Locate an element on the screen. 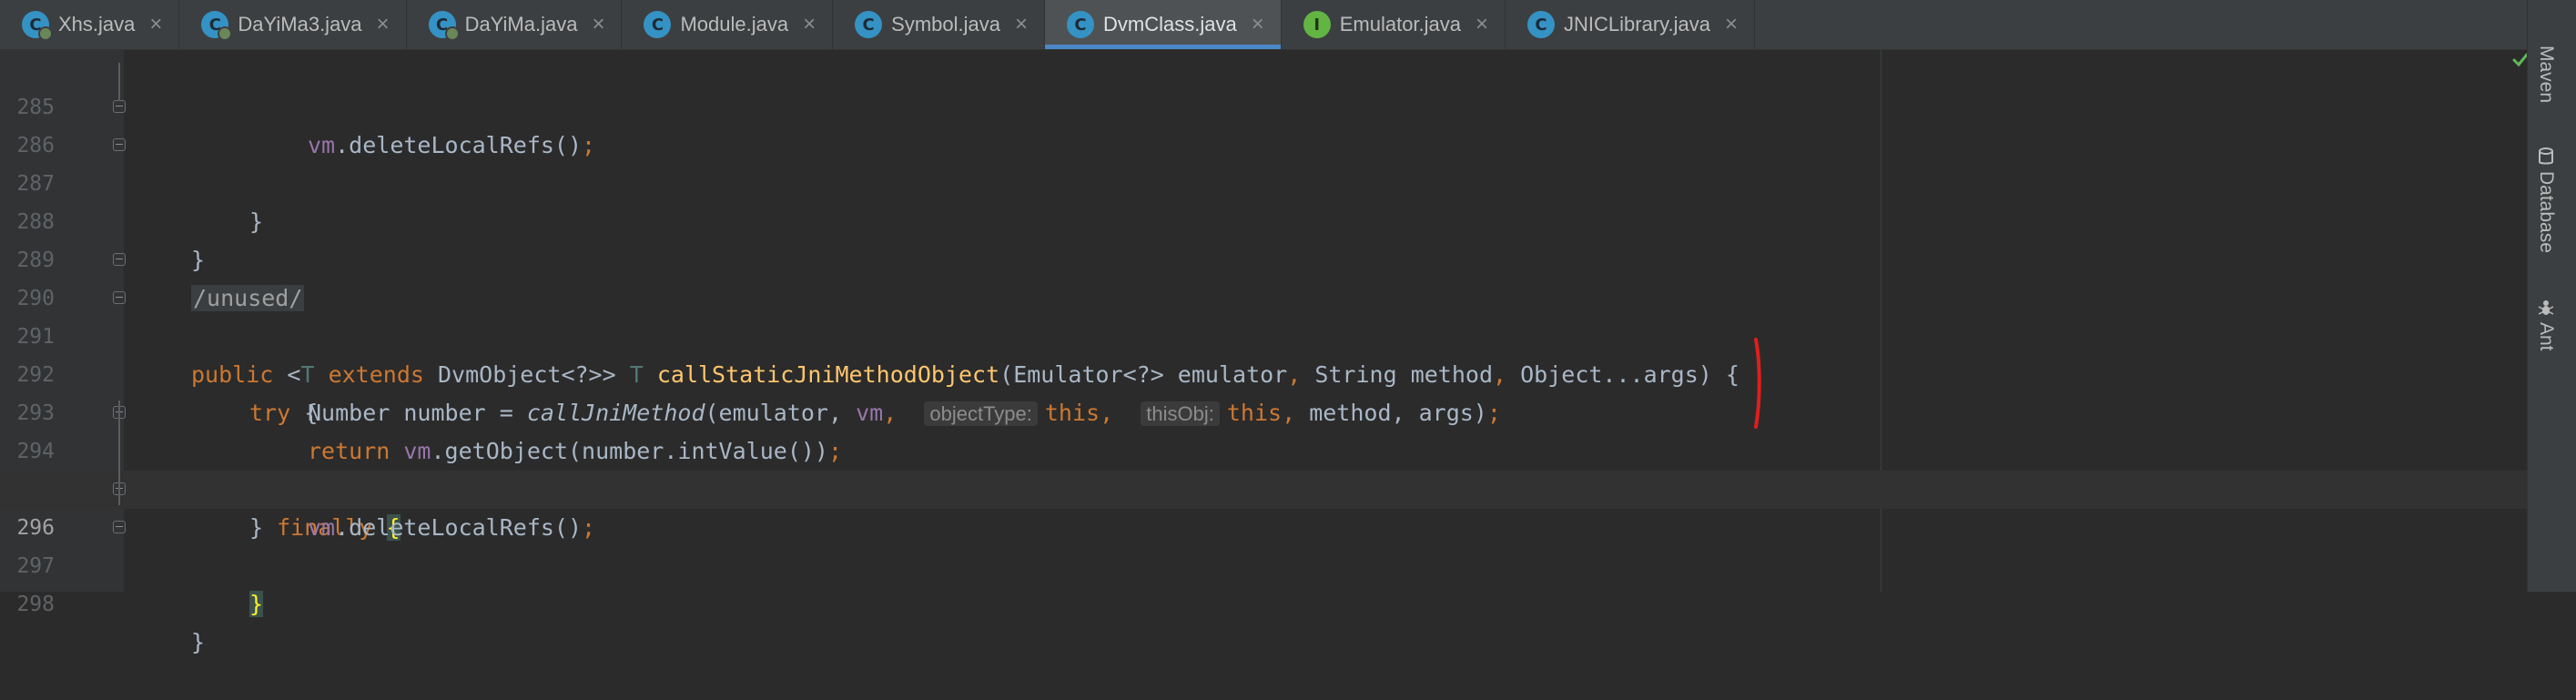 Image resolution: width=2576 pixels, height=700 pixels. tab-label: Emulator.java is located at coordinates (1400, 24).